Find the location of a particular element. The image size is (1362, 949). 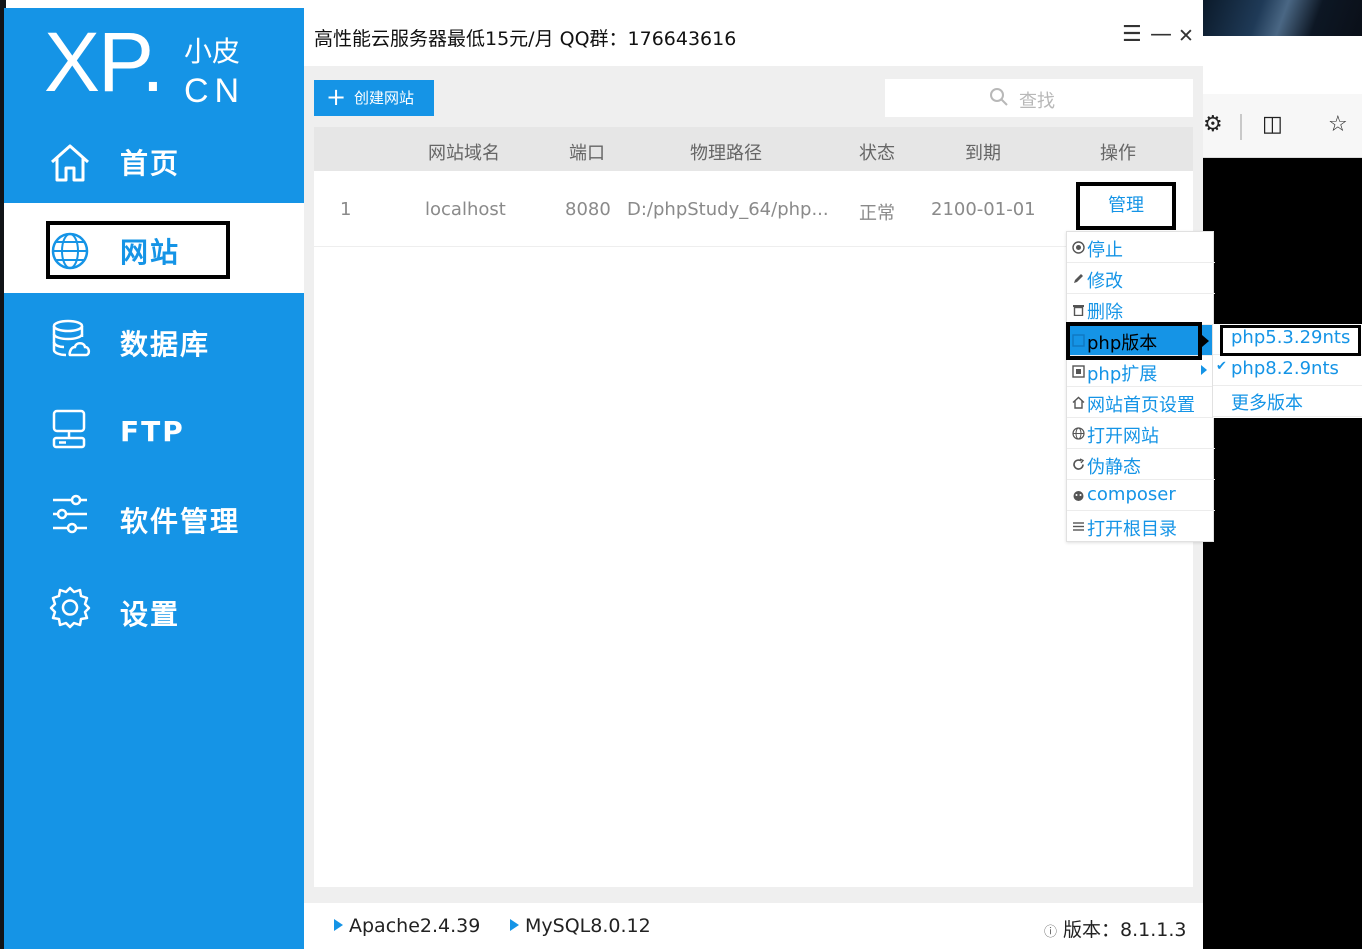

create-website-button: + 创建网站 is located at coordinates (374, 98).